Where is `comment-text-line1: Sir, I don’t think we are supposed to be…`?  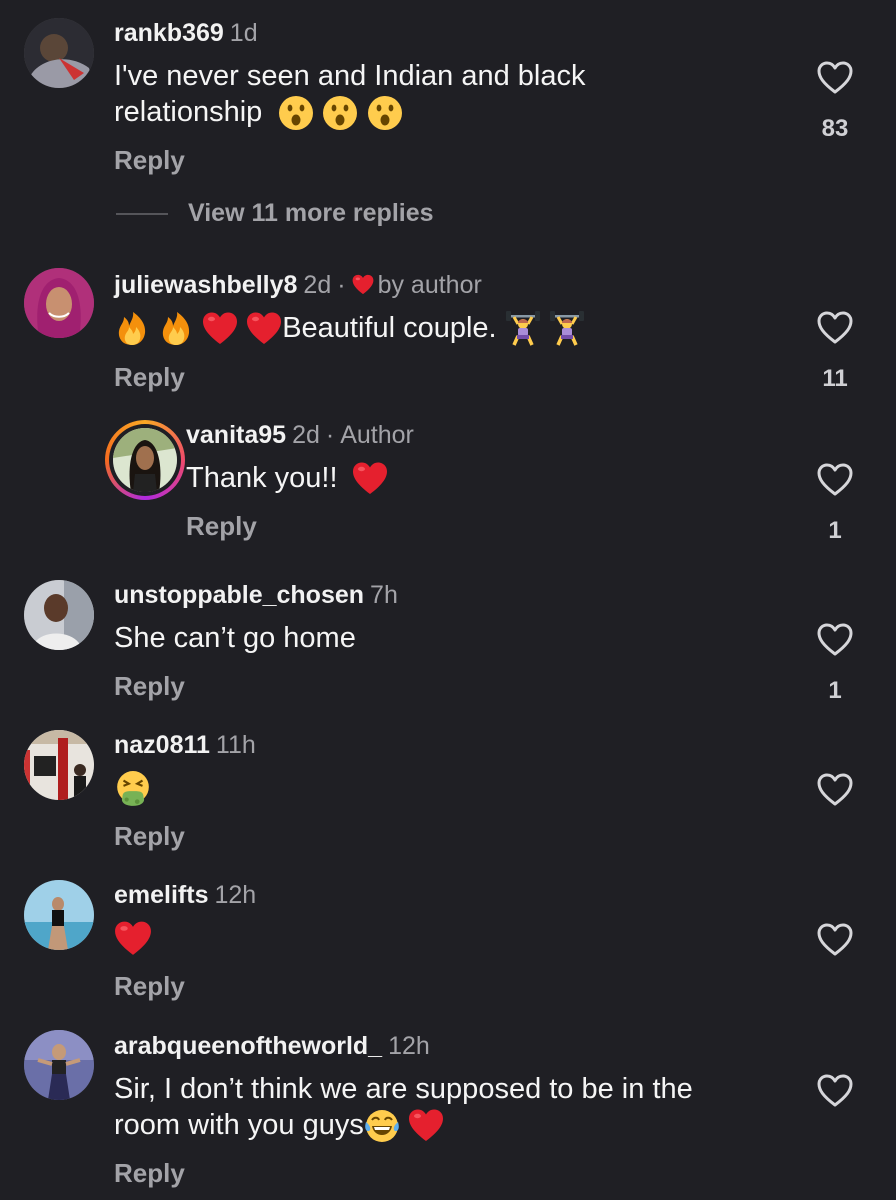 comment-text-line1: Sir, I don’t think we are supposed to be… is located at coordinates (403, 1089).